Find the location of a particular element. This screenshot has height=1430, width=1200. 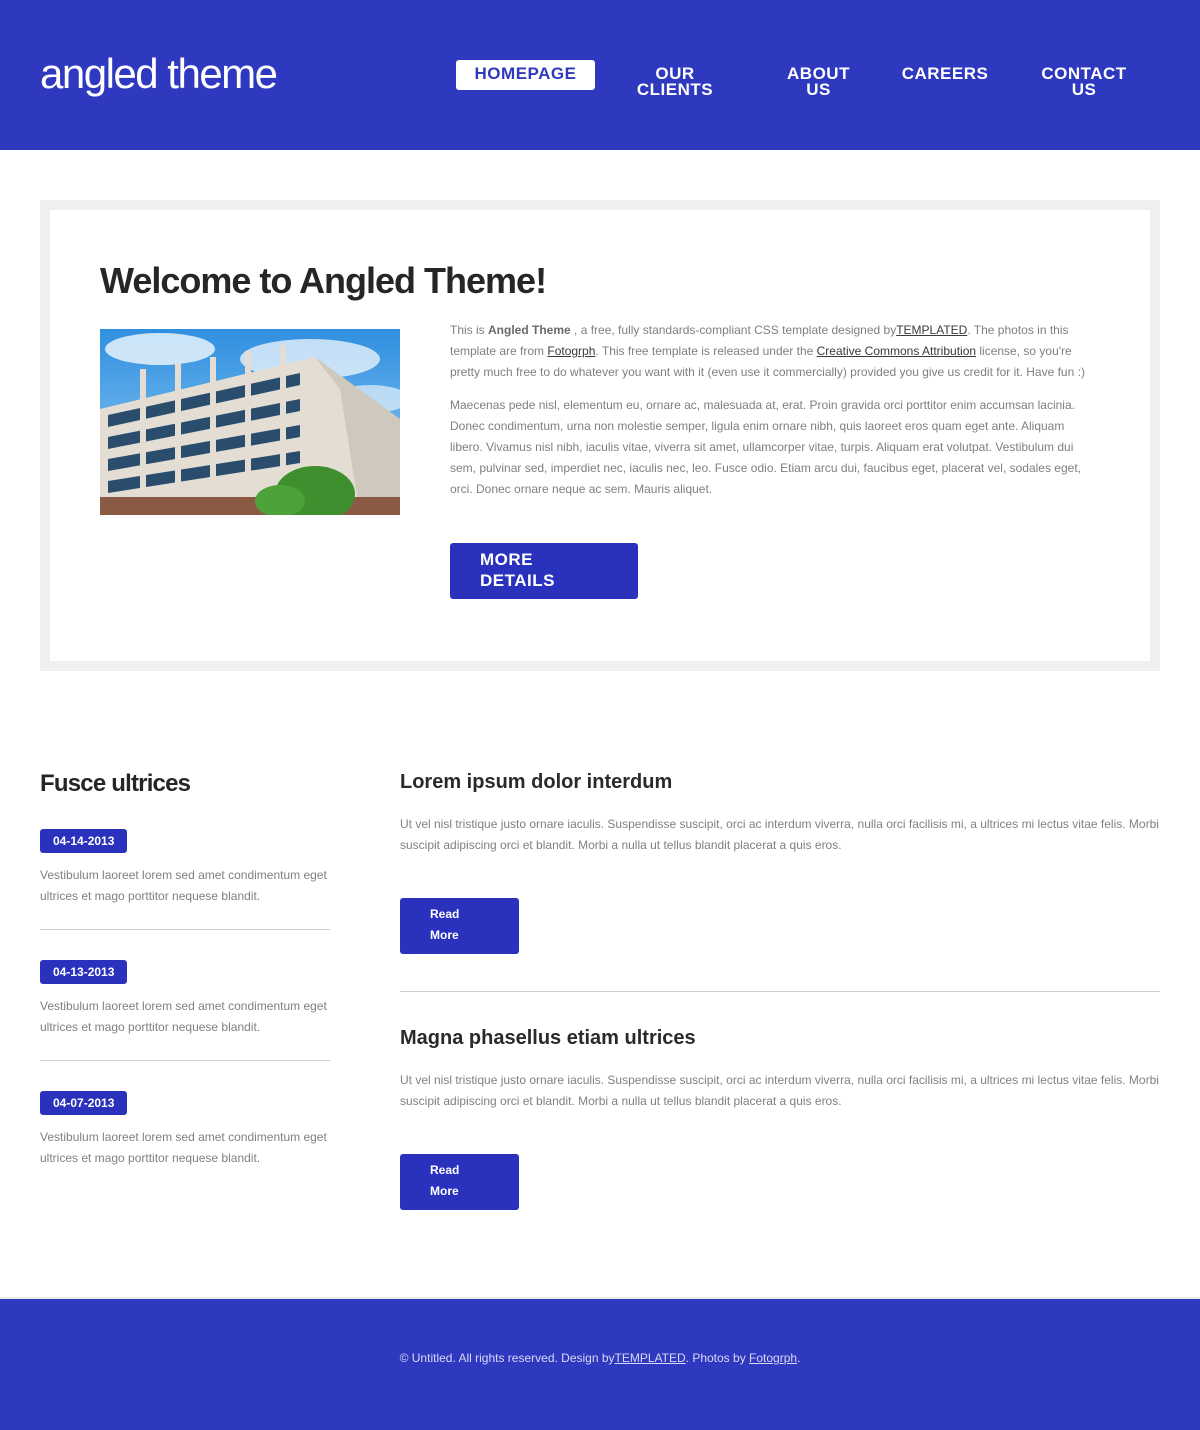

article-title: Lorem ipsum dolor interdum is located at coordinates (536, 782).